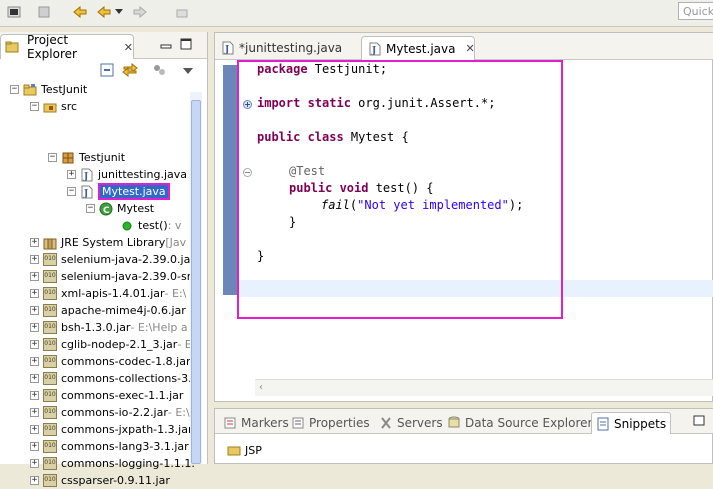 This screenshot has height=489, width=713. I want to click on tree-item-label: xml-apis-1.4.01.jar, so click(113, 293).